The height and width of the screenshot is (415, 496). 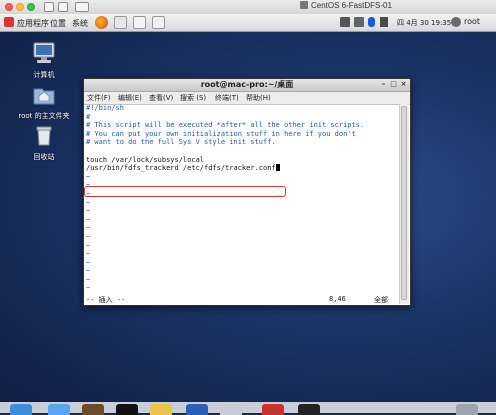 I want to click on document-icon, so click(x=158, y=22).